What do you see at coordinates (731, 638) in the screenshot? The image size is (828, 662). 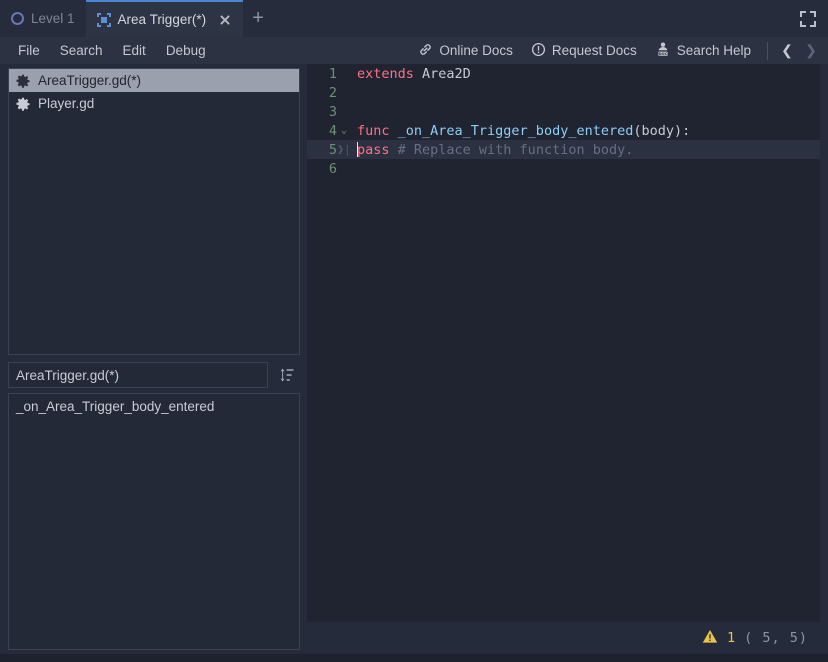 I see `warning-count: 1` at bounding box center [731, 638].